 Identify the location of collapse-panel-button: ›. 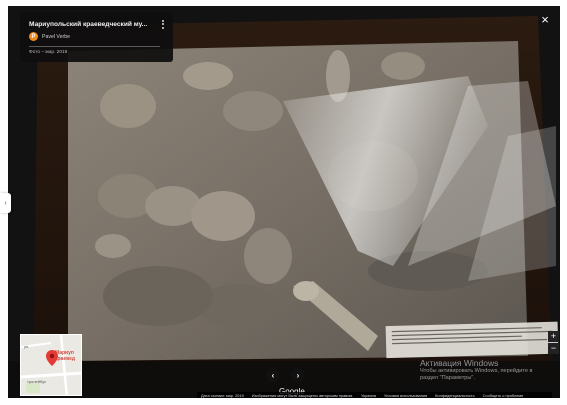
(5, 203).